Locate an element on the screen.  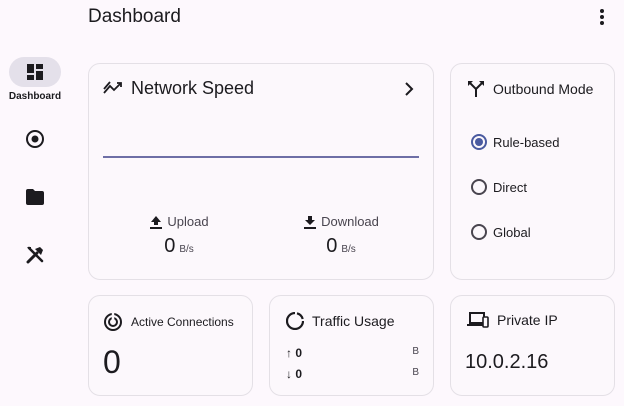
private-ip-card: Private IP 10.0.2.16 is located at coordinates (532, 345).